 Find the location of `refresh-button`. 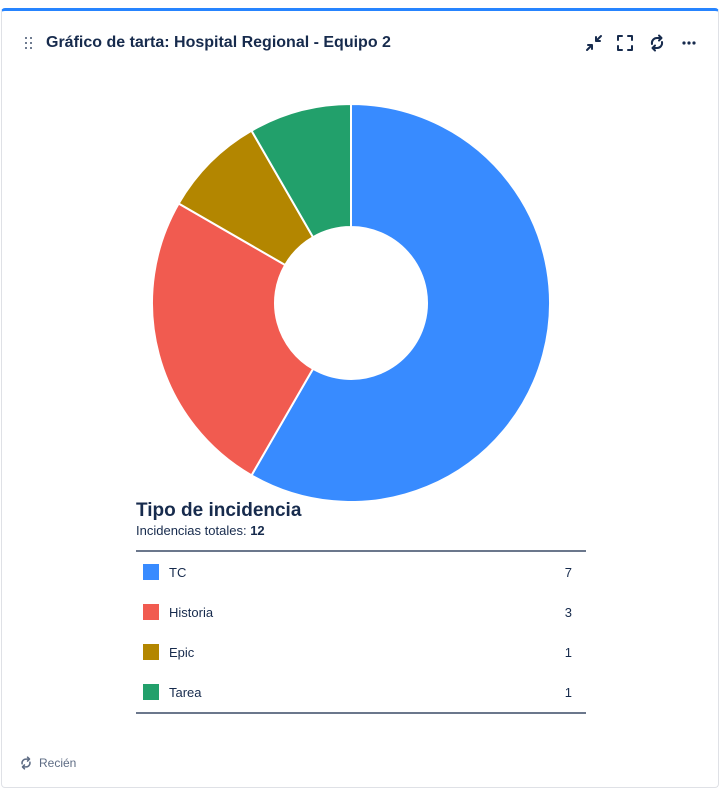

refresh-button is located at coordinates (657, 43).